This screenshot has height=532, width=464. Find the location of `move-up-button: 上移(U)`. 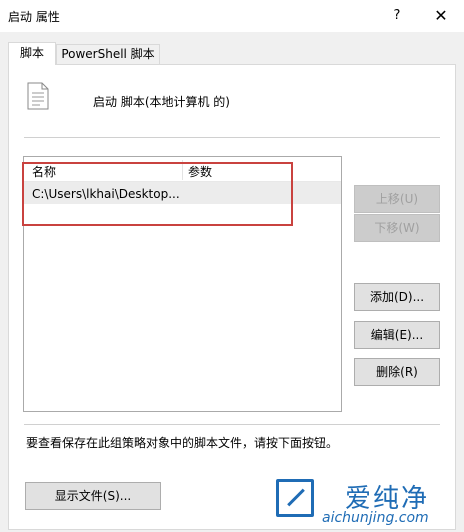

move-up-button: 上移(U) is located at coordinates (397, 199).